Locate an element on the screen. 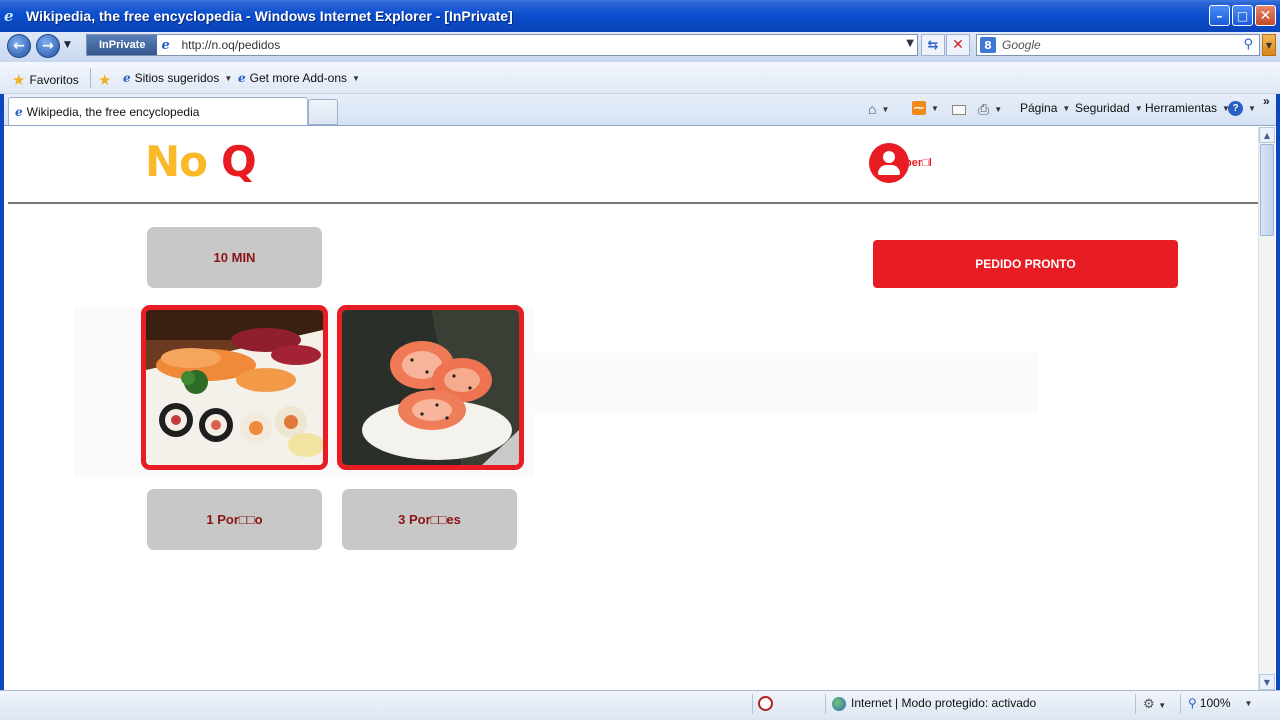 The height and width of the screenshot is (720, 1280). add-favorite-star-icon: ★ is located at coordinates (105, 80).